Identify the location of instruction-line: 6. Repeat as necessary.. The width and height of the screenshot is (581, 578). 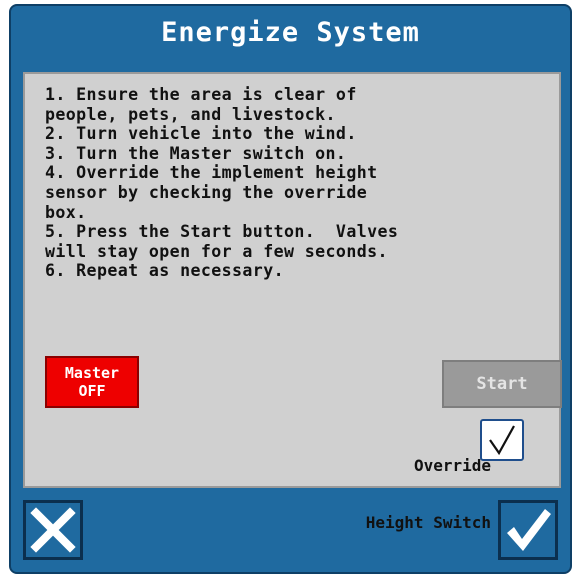
(164, 271).